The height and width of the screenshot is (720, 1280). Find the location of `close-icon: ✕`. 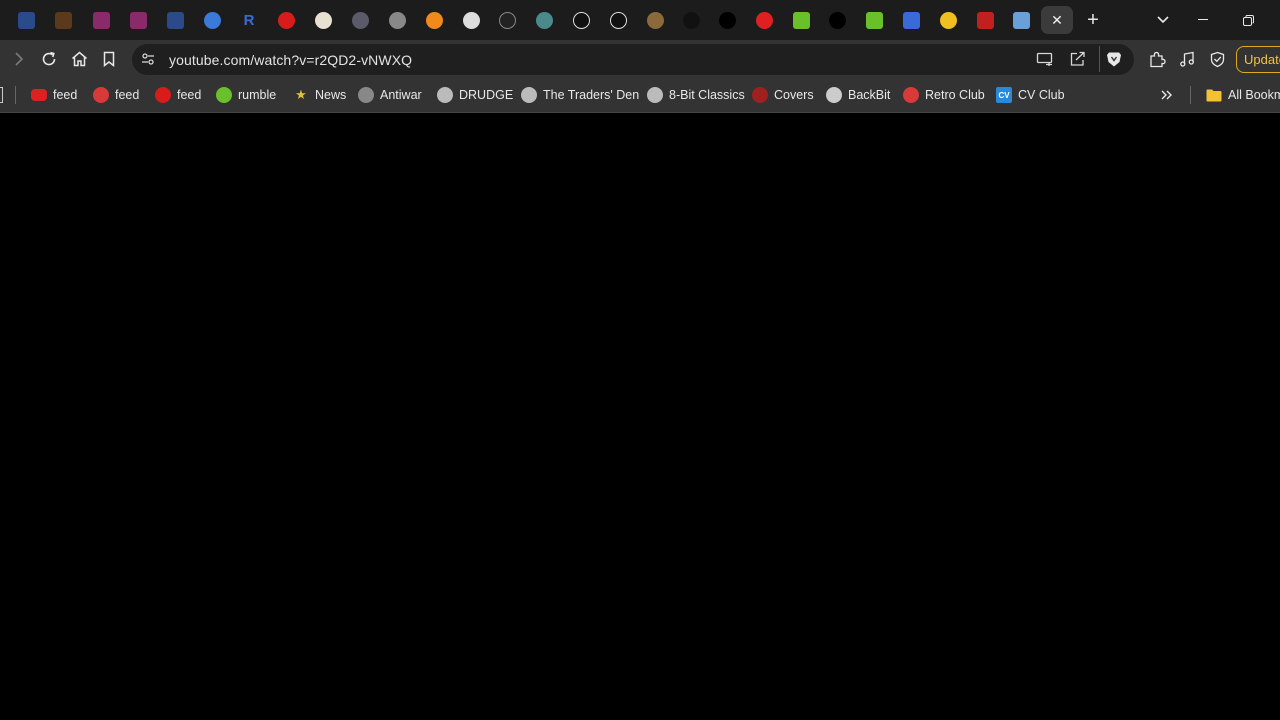

close-icon: ✕ is located at coordinates (1057, 20).